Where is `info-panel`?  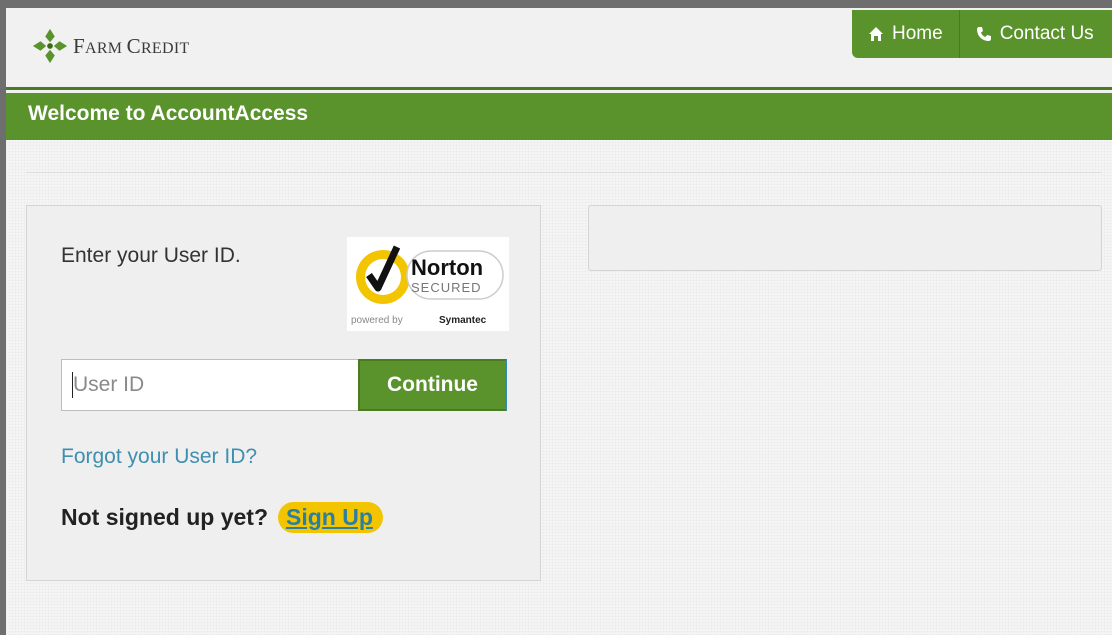
info-panel is located at coordinates (845, 238).